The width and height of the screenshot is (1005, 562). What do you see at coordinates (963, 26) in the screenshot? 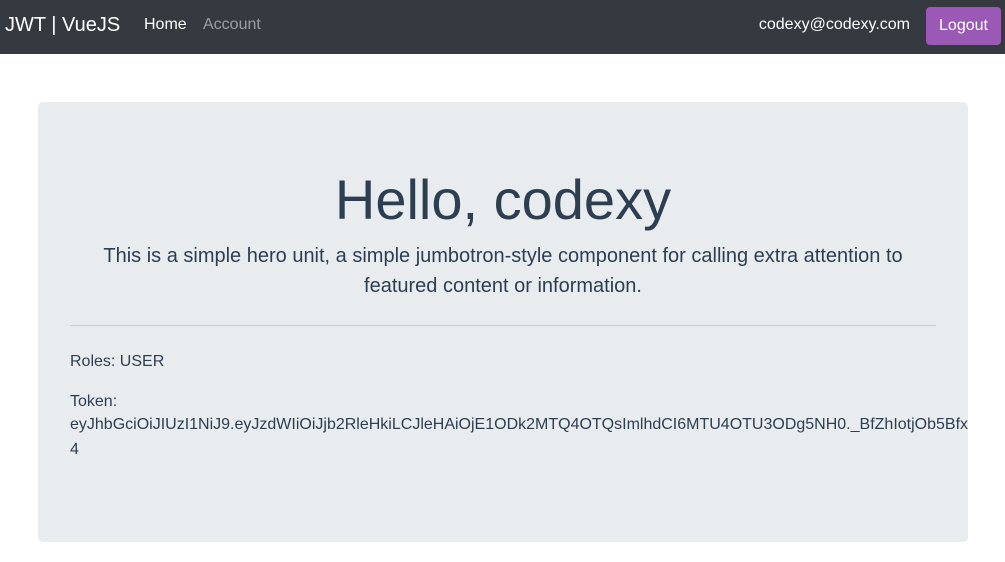
I see `logout-button: Logout` at bounding box center [963, 26].